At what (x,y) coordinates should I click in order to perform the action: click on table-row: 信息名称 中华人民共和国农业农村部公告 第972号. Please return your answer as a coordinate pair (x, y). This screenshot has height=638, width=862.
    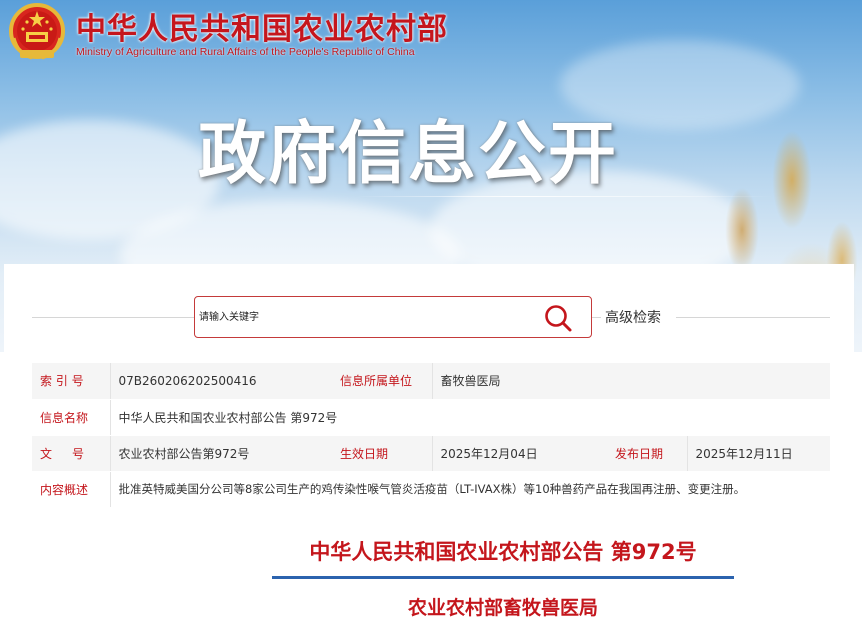
    Looking at the image, I should click on (431, 417).